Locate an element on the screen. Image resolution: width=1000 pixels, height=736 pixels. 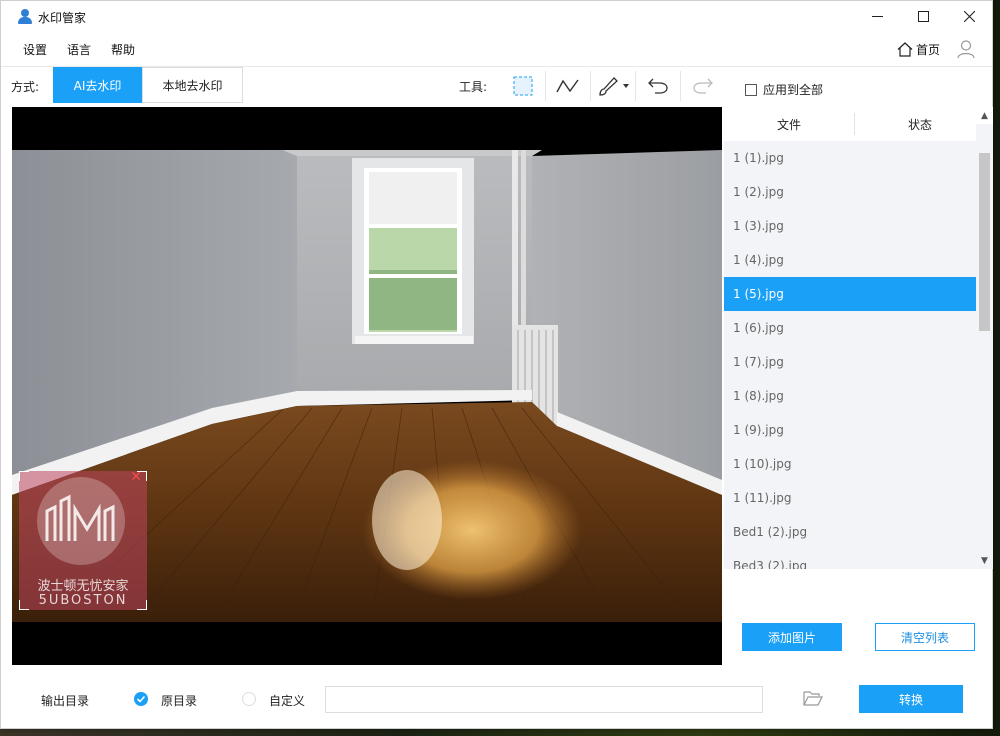
tools-label: 工具: is located at coordinates (473, 87).